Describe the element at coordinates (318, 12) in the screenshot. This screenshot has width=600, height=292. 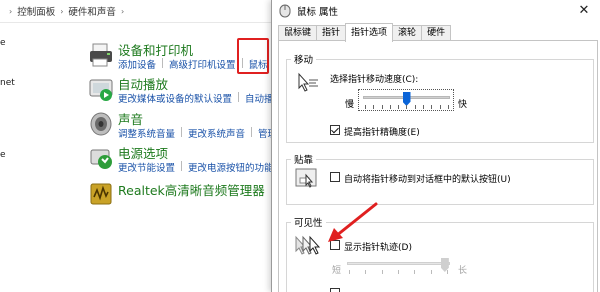
I see `dialog-title: 鼠标 属性` at that location.